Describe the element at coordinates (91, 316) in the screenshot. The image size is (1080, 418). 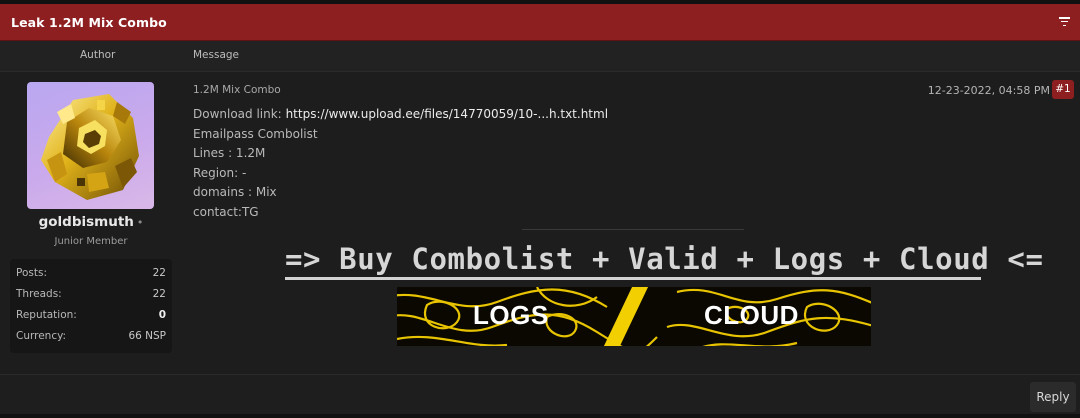
I see `stat-reputation: Reputation: 0` at that location.